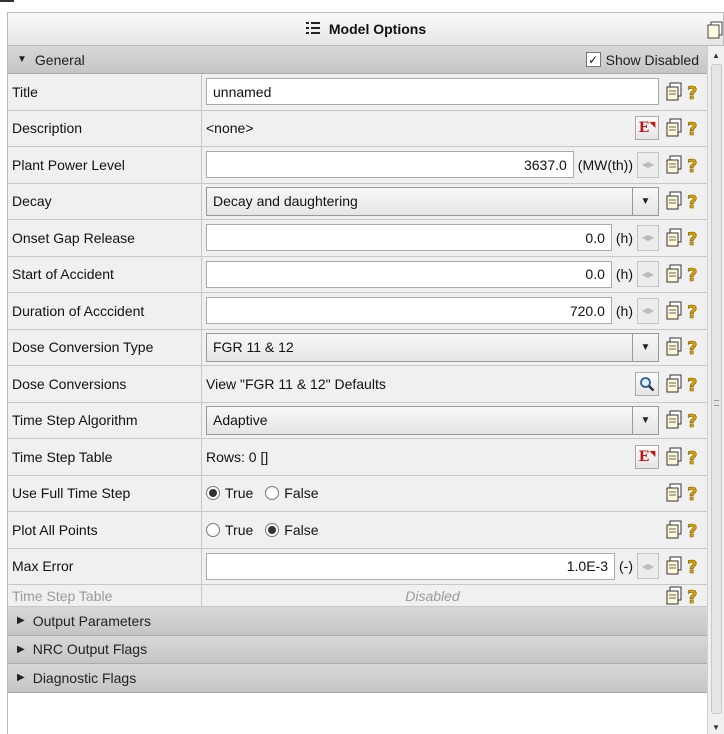  What do you see at coordinates (432, 420) in the screenshot?
I see `time-step-algorithm-select: Adaptive ▼` at bounding box center [432, 420].